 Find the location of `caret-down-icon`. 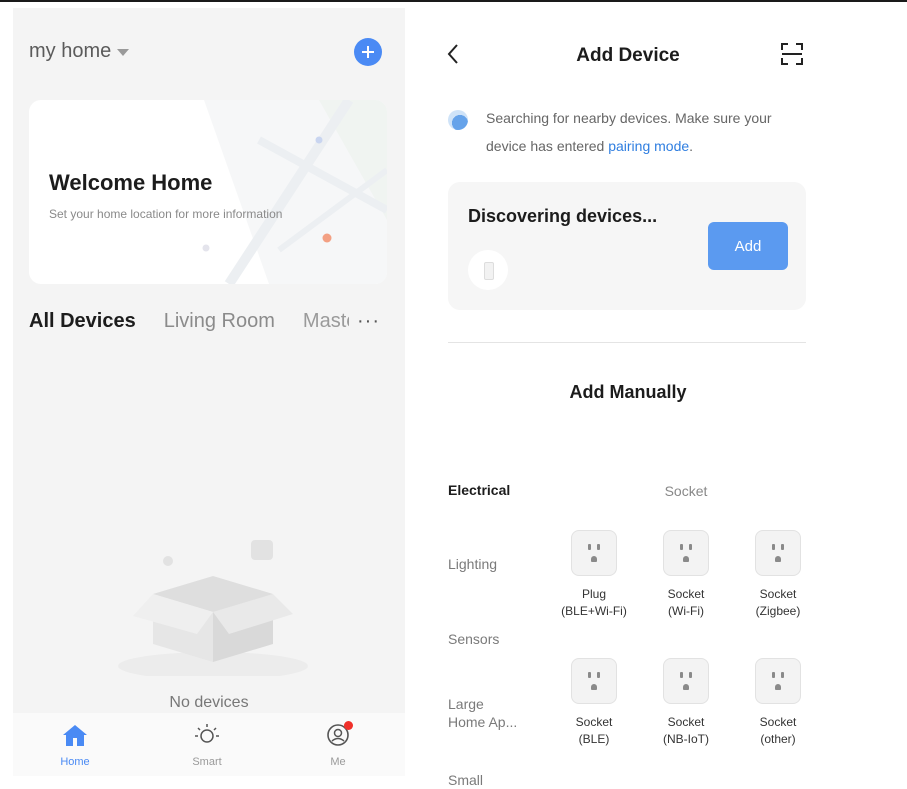

caret-down-icon is located at coordinates (123, 52).